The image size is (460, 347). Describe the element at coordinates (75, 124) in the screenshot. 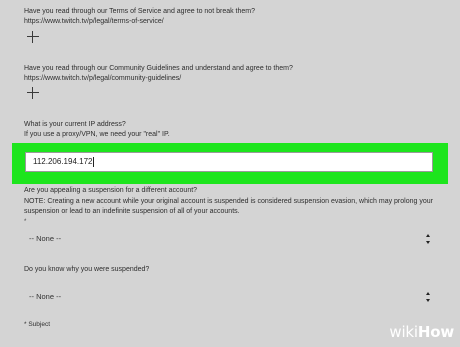

I see `ip-question: What is your current IP address?` at that location.